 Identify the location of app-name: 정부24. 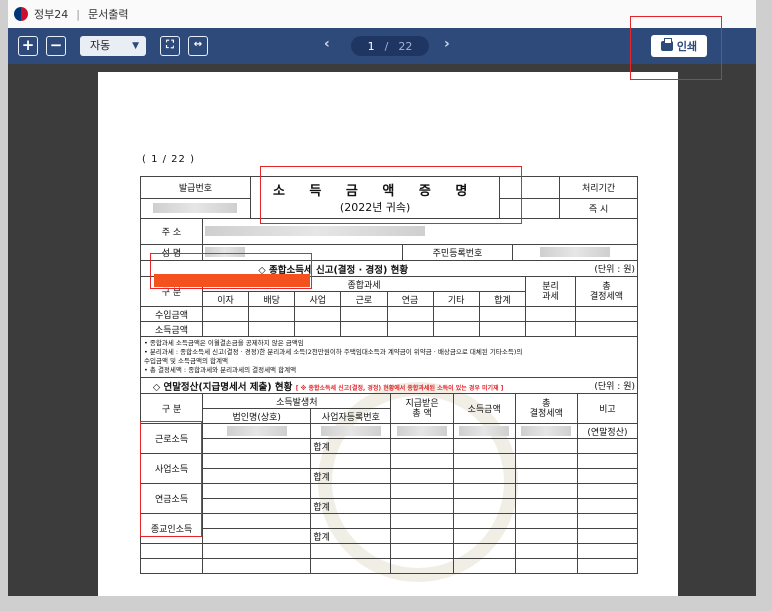
(51, 14).